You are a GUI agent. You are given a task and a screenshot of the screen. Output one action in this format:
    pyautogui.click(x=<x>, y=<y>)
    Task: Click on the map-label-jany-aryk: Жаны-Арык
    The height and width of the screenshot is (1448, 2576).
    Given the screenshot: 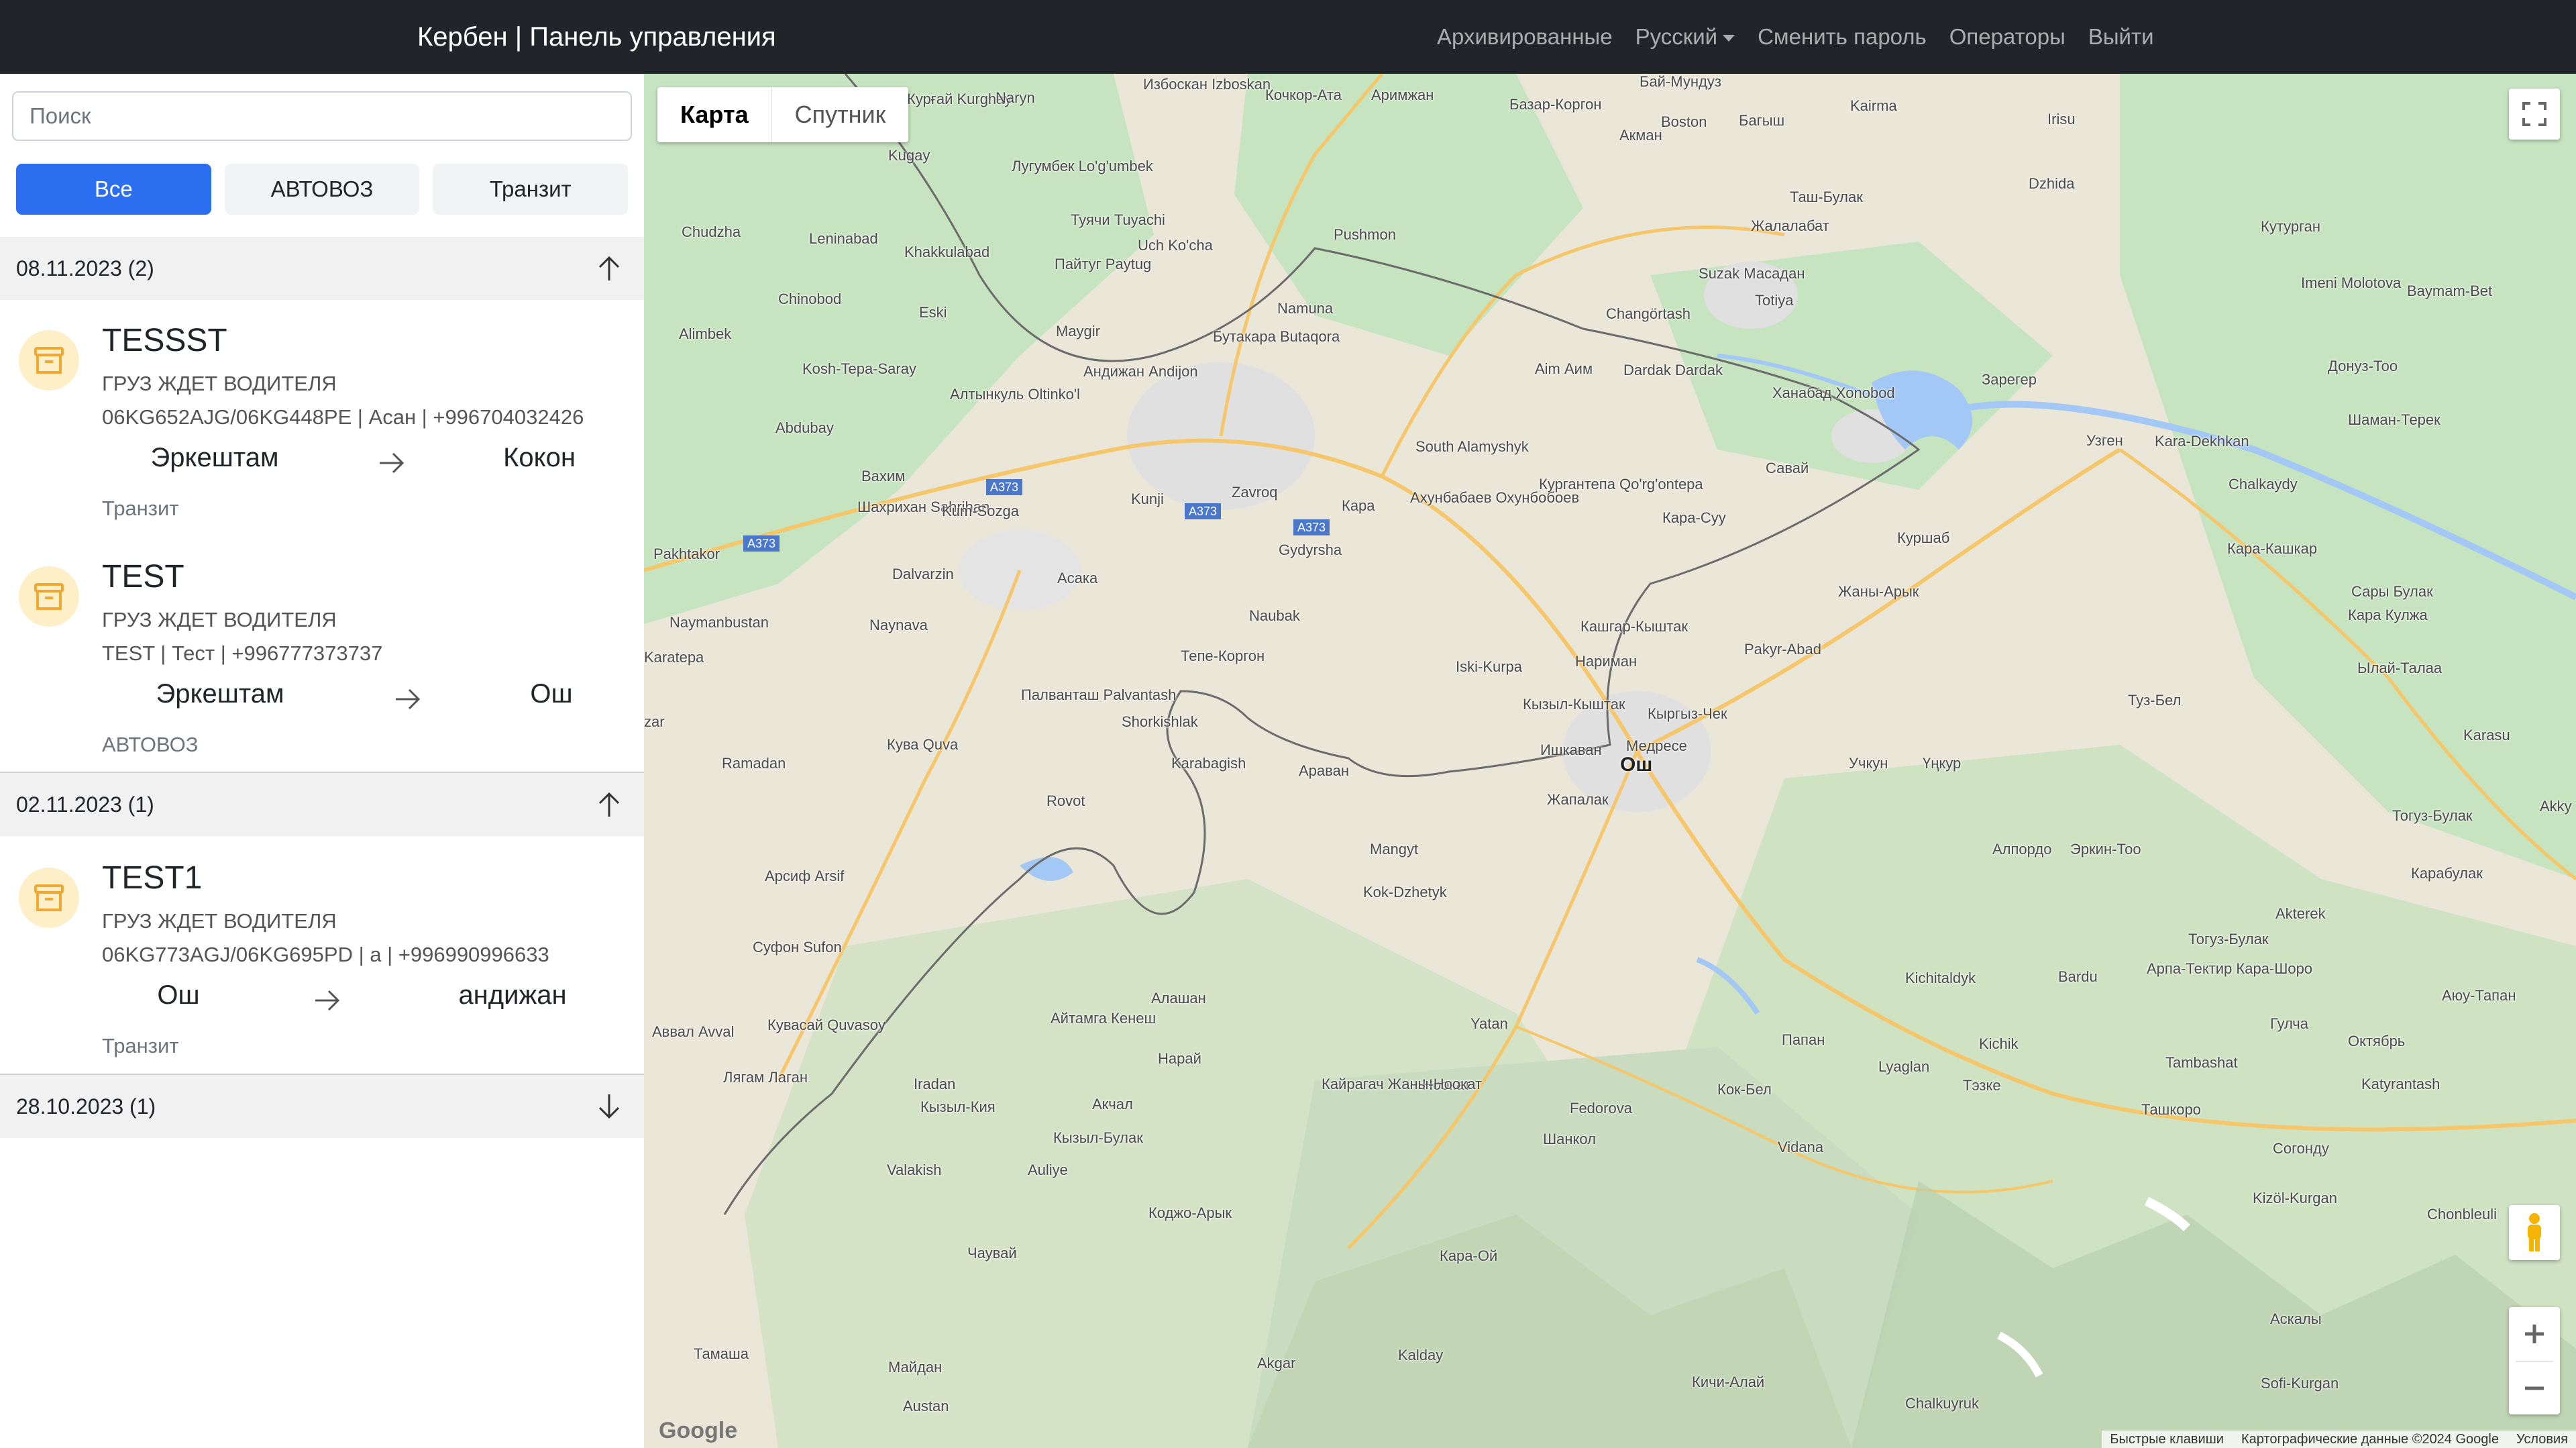 What is the action you would take?
    pyautogui.click(x=1878, y=591)
    